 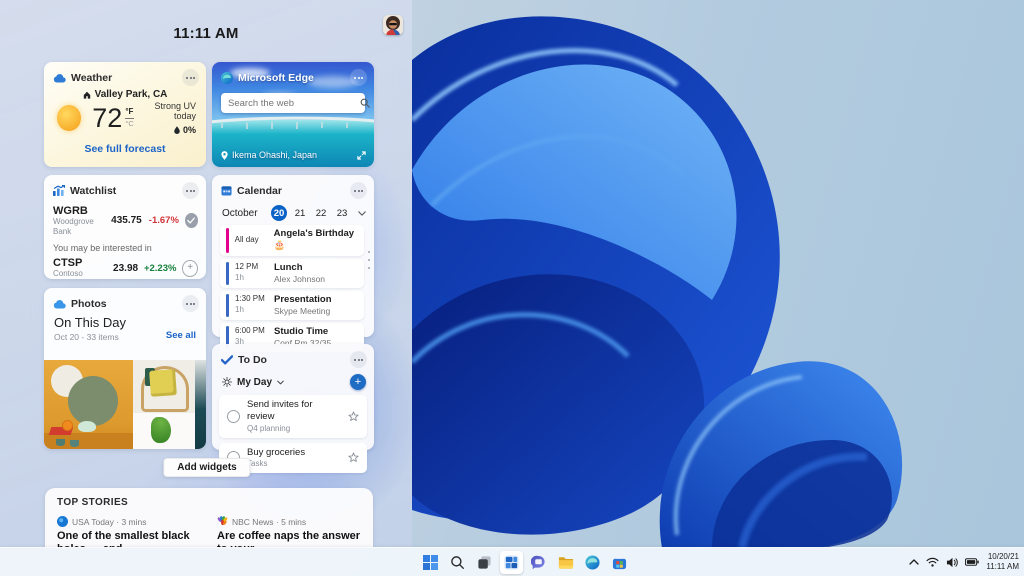 I want to click on widgets-clock: 11:11 AM, so click(x=206, y=33).